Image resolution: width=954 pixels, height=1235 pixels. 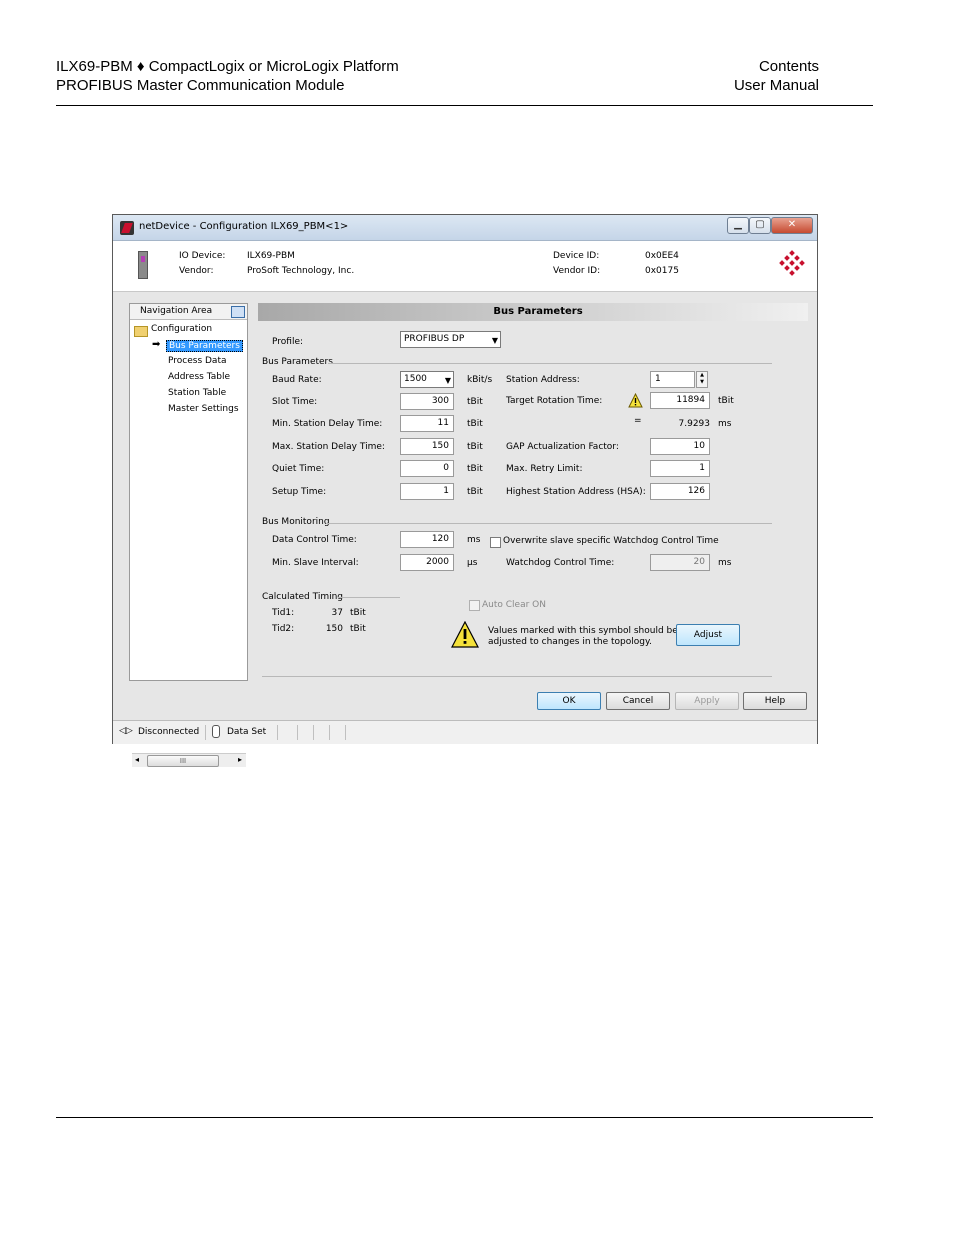 I want to click on calculated-timing-group-label: Calculated Timing, so click(x=303, y=597).